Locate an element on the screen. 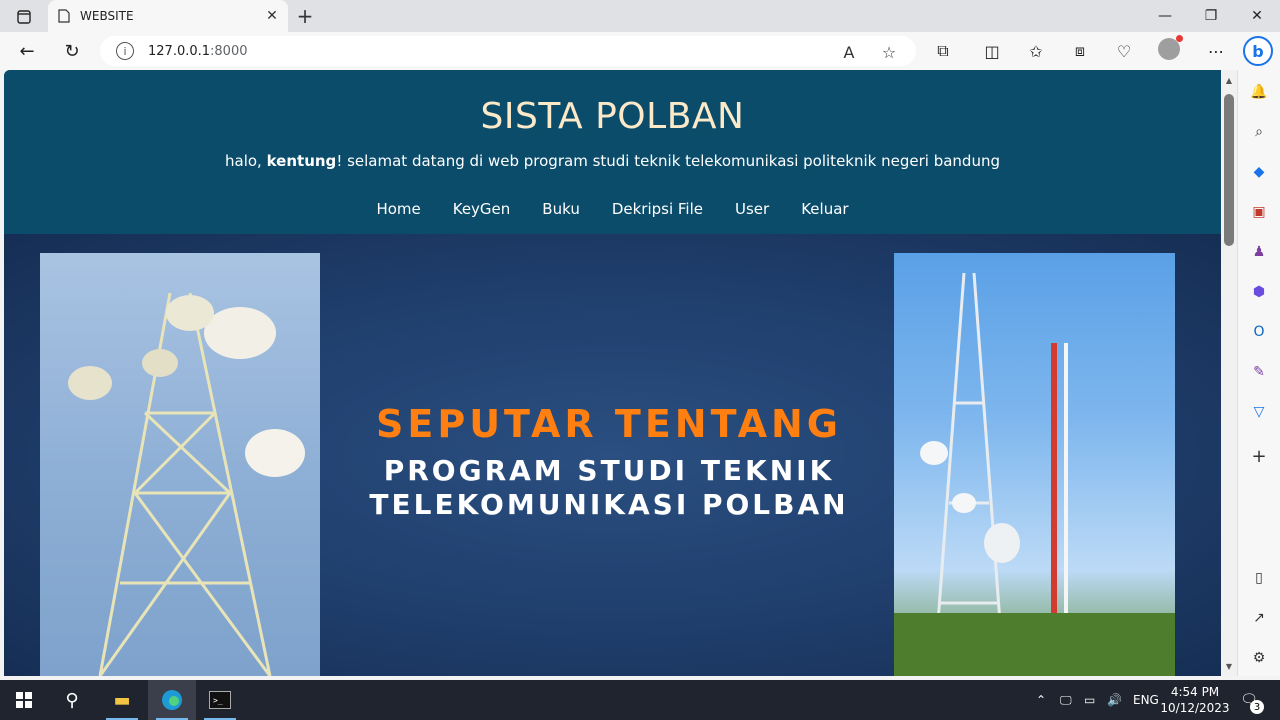 The image size is (1280, 720). nav-user: User is located at coordinates (752, 209).